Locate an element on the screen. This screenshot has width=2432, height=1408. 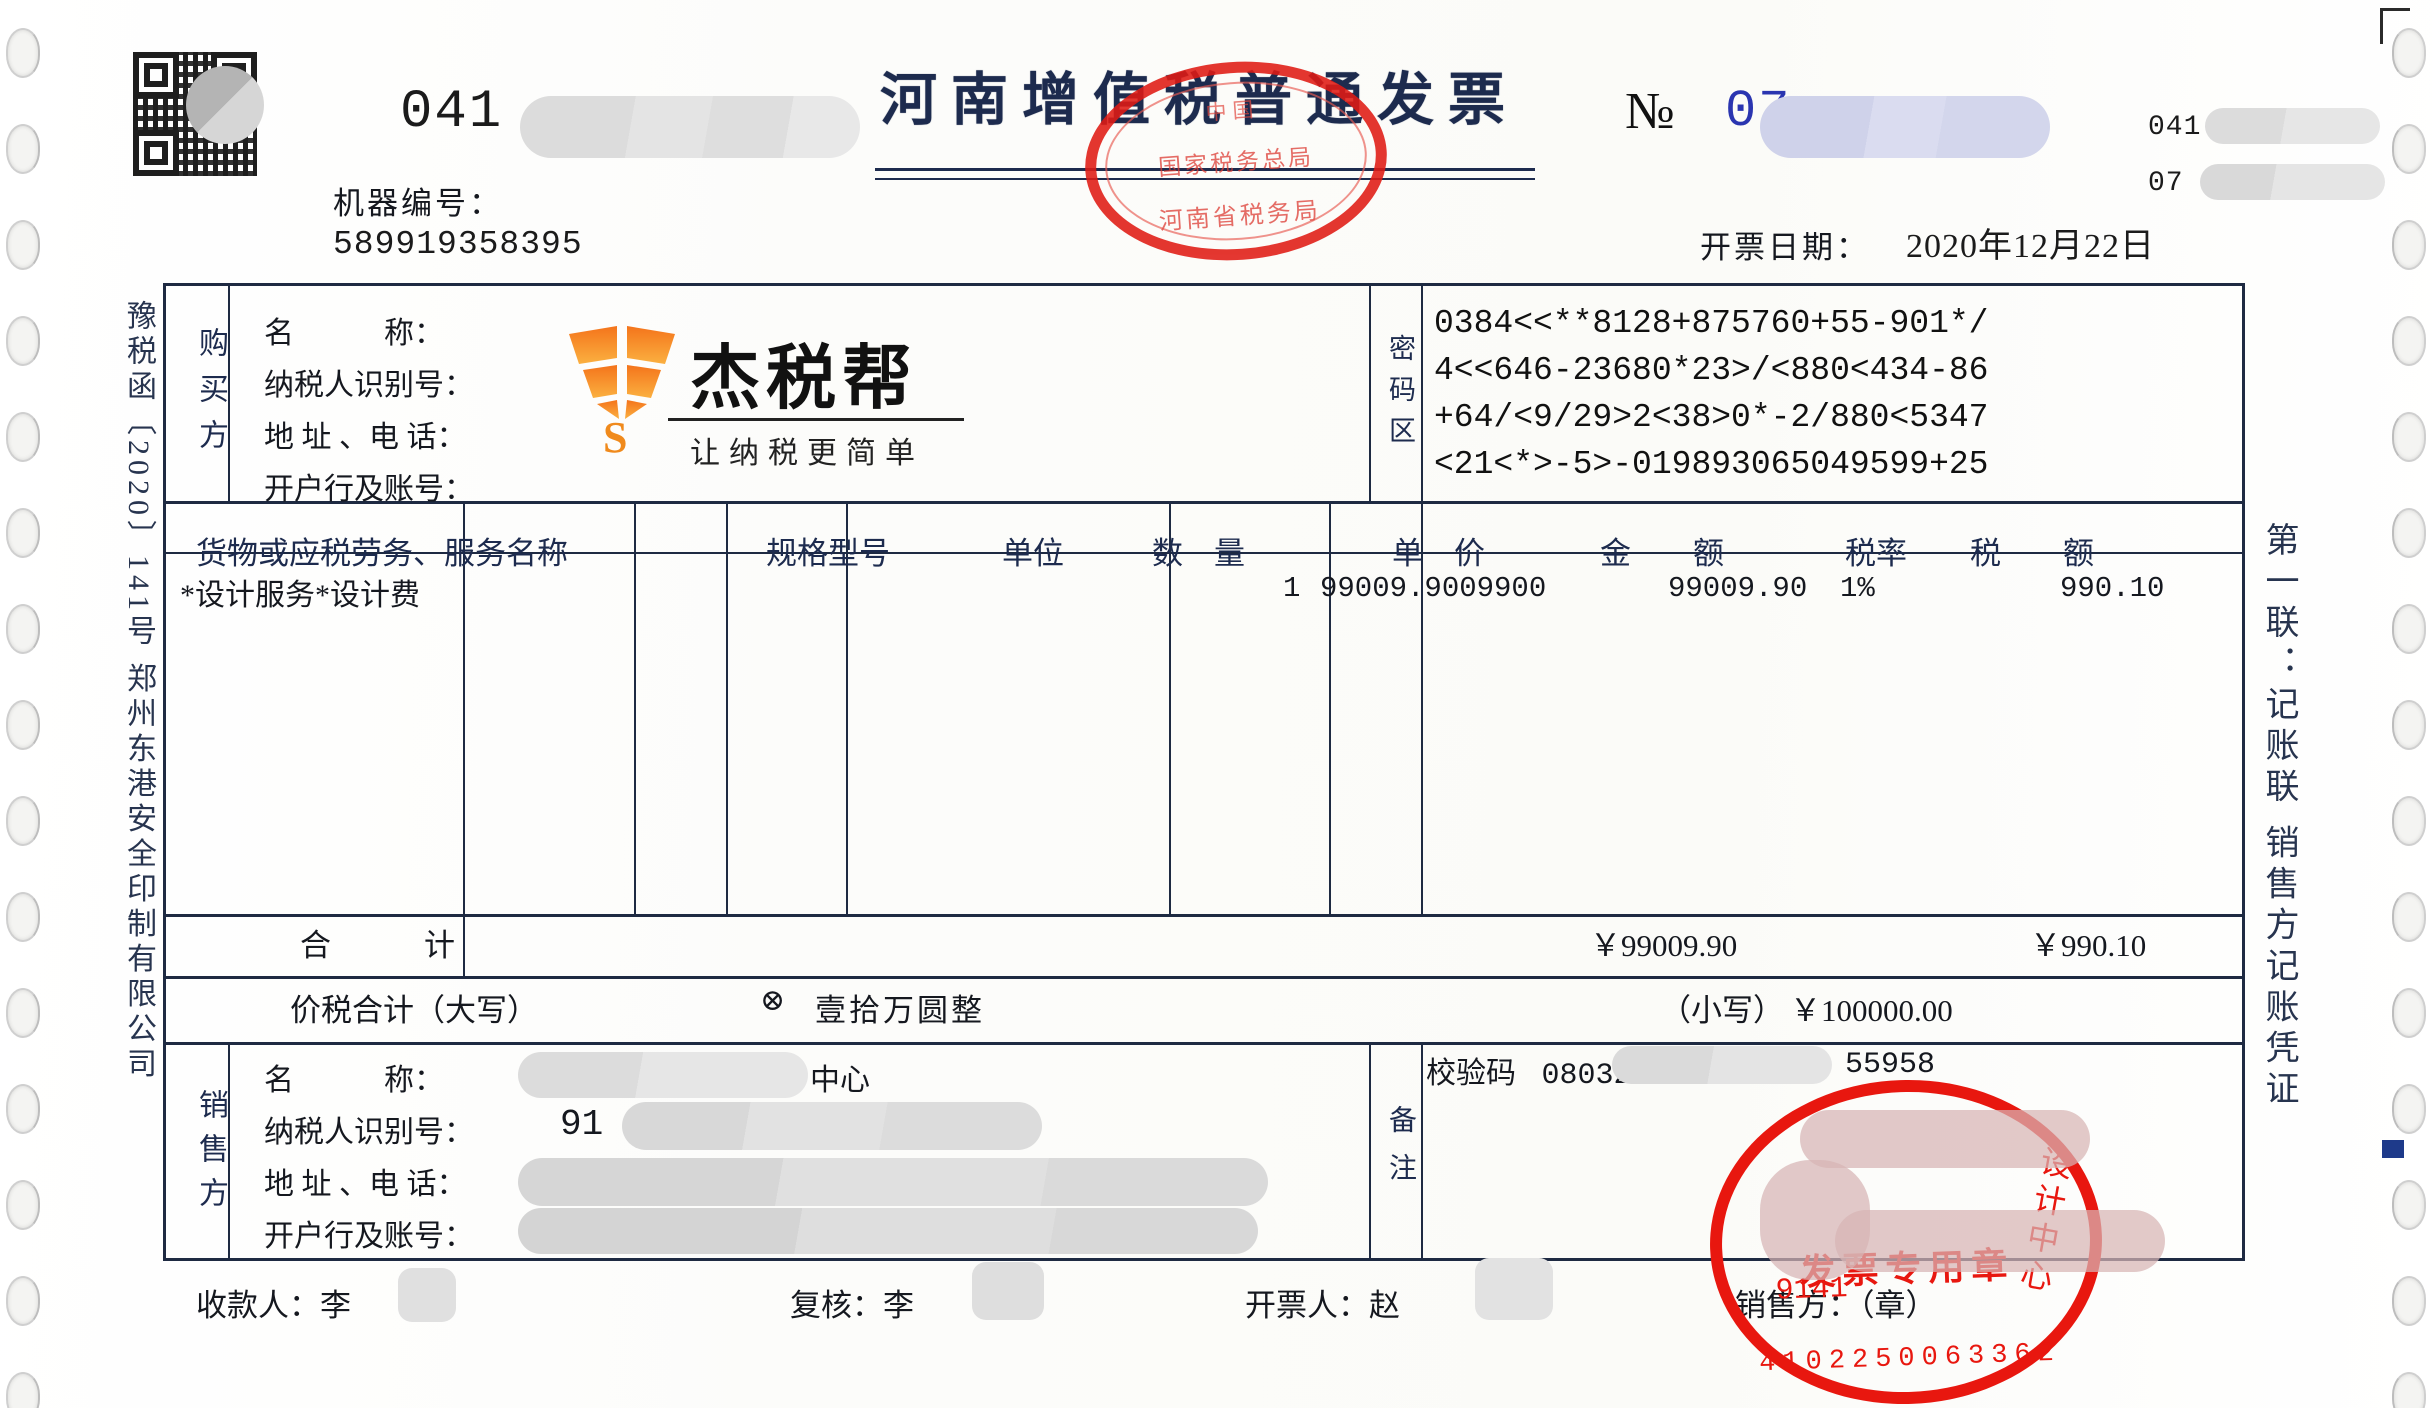
payee-redaction is located at coordinates (427, 1295).